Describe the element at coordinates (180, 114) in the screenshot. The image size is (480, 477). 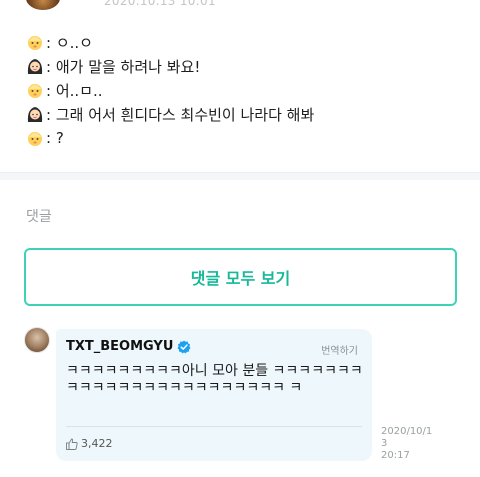
I see `post-line-text: : 그래 어서 흰디다스 최수빈이 나라다 해봐` at that location.